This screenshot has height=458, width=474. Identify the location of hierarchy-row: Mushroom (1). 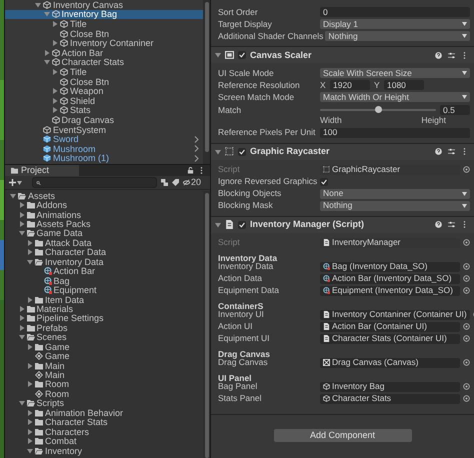
(104, 159).